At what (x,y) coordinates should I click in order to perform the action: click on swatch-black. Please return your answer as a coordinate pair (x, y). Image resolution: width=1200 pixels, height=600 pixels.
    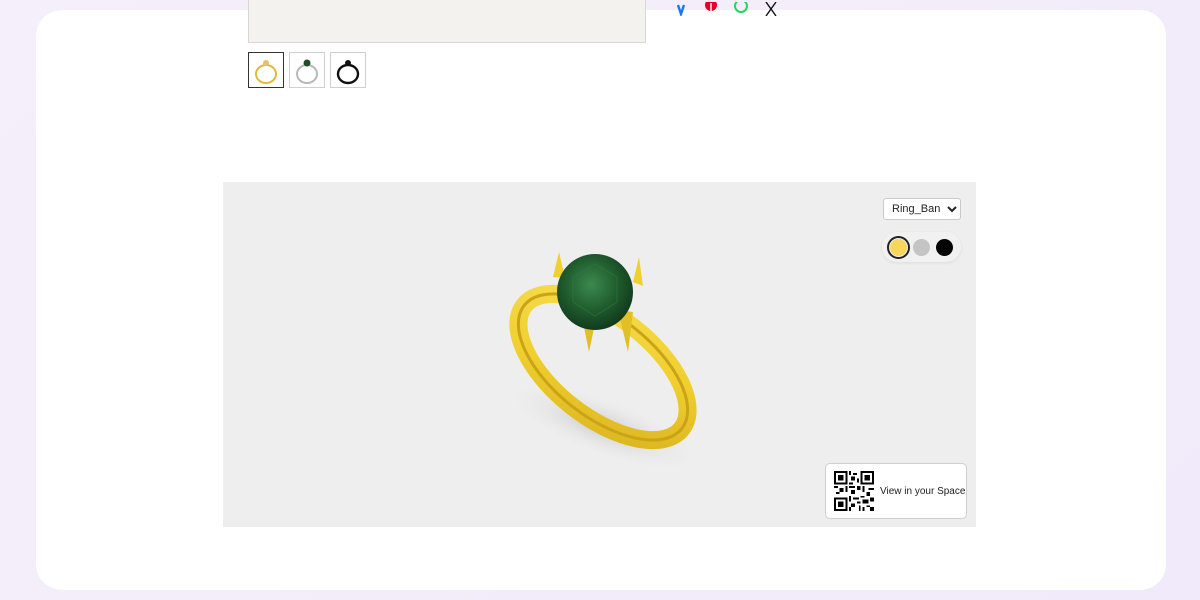
    Looking at the image, I should click on (944, 247).